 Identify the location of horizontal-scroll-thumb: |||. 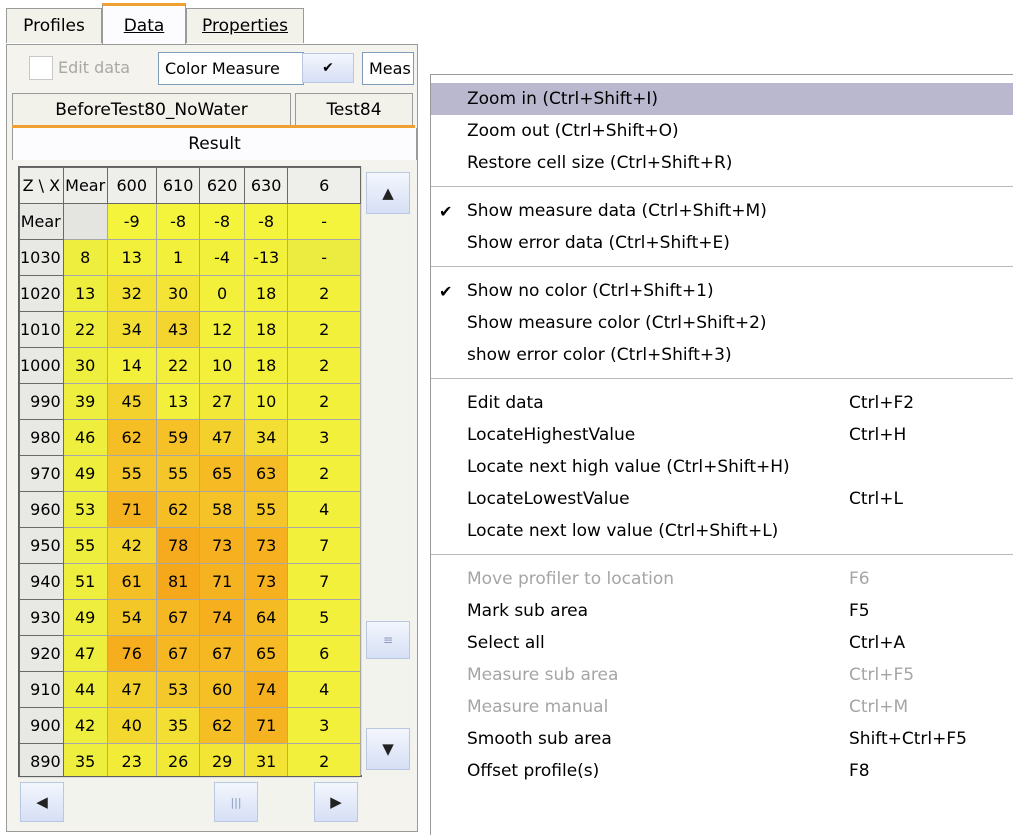
(236, 802).